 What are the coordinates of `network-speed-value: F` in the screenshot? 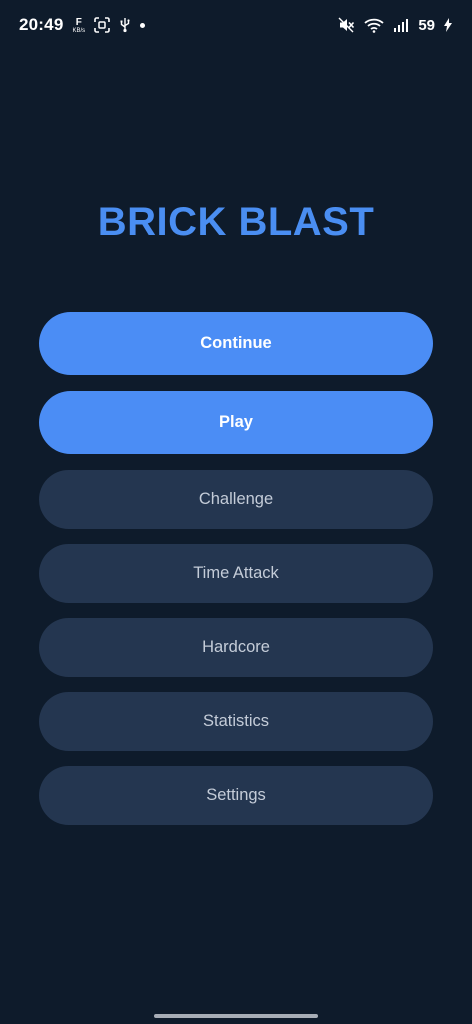 It's located at (78, 22).